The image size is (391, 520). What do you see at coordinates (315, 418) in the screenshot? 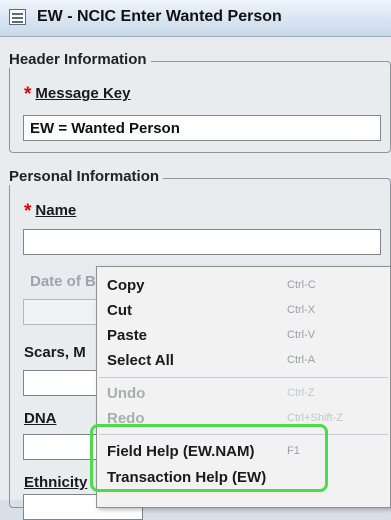
I see `menu-item-shortcut: Ctrl+Shift-Z` at bounding box center [315, 418].